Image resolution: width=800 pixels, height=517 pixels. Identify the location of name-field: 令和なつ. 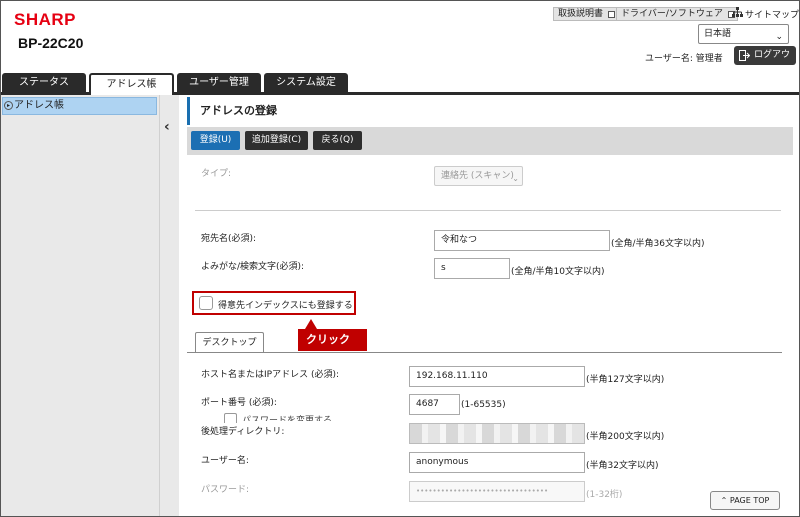
(522, 240).